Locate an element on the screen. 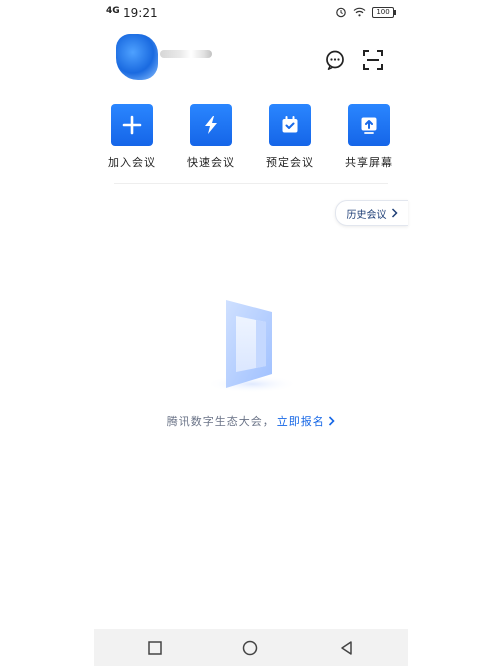 The image size is (500, 666). history-meetings-button: 历史会议 is located at coordinates (371, 213).